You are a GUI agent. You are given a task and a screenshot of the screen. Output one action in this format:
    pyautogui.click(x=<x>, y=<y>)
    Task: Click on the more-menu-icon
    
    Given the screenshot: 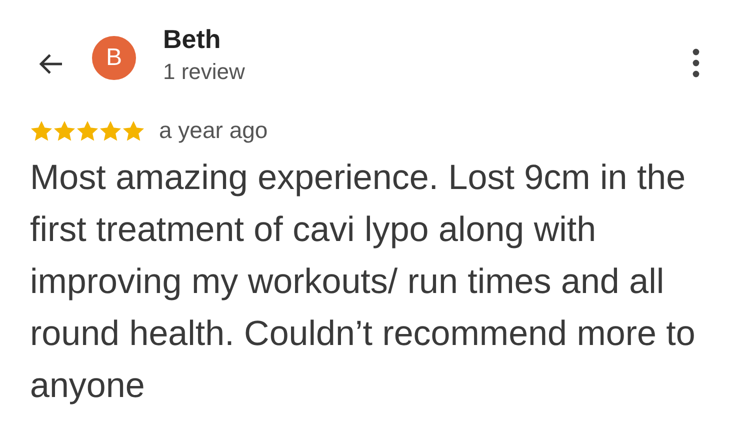 What is the action you would take?
    pyautogui.click(x=696, y=63)
    